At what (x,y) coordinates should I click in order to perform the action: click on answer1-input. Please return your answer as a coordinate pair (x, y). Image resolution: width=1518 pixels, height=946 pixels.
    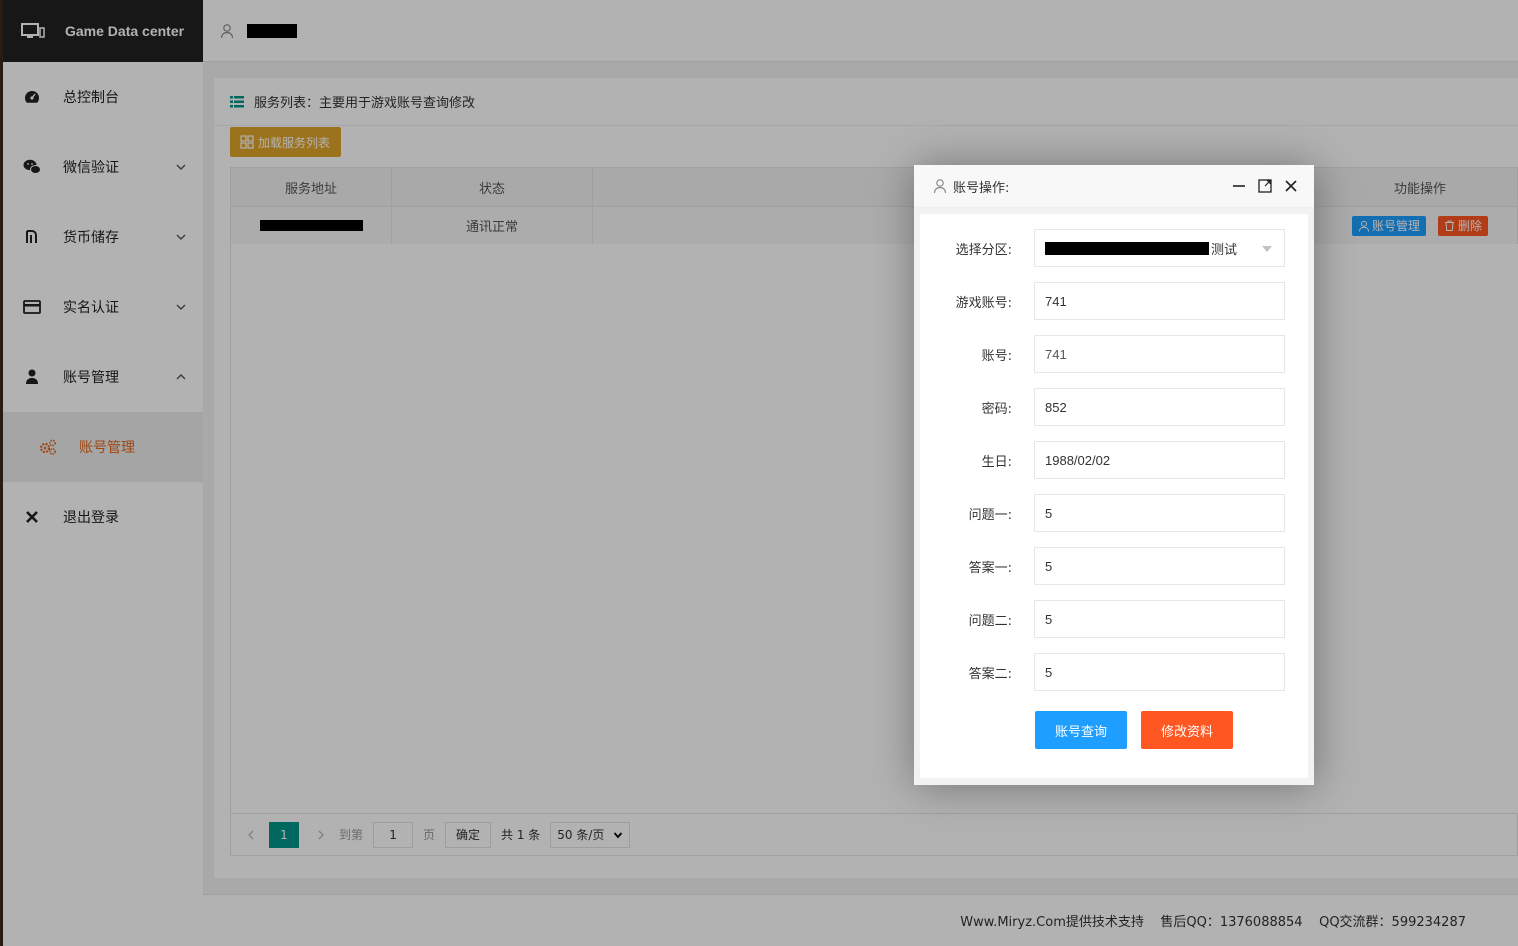
    Looking at the image, I should click on (1164, 566).